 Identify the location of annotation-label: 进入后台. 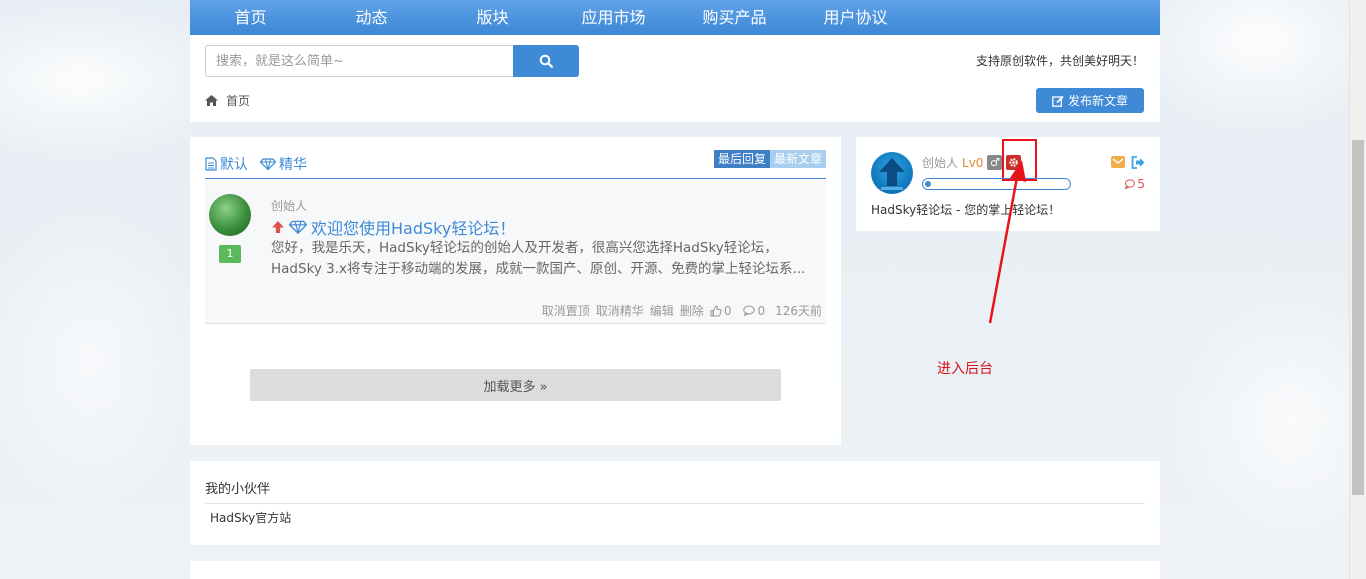
(965, 369).